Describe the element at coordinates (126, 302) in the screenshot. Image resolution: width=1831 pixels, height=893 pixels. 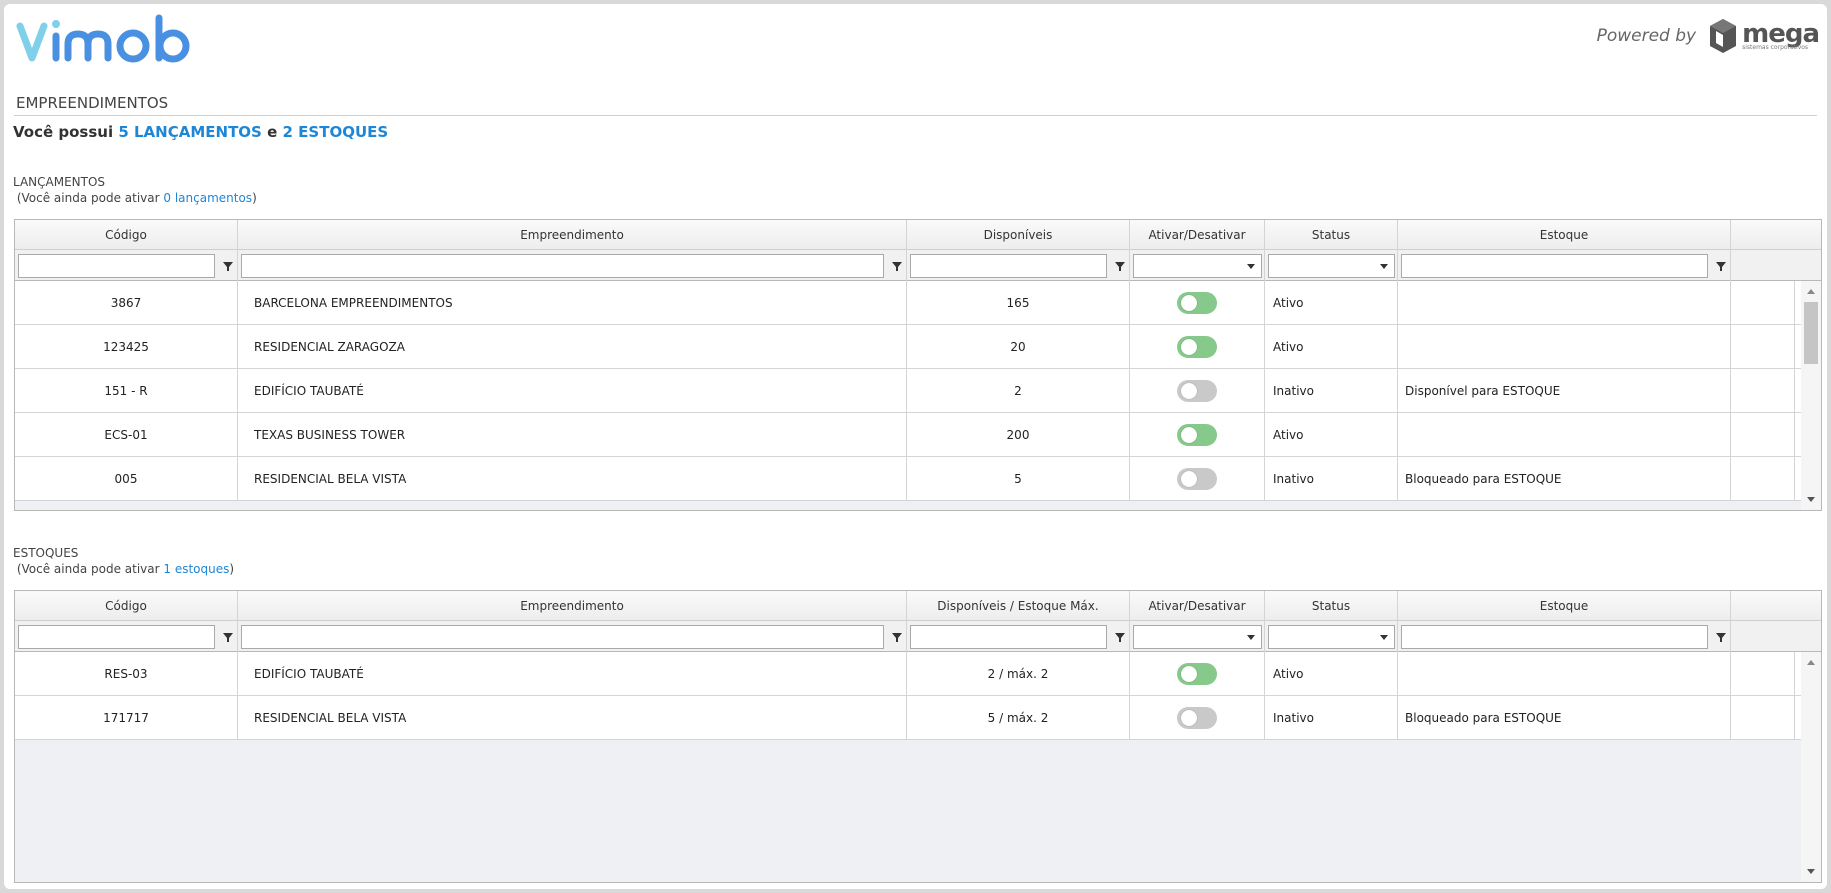
I see `cell-codigo: 3867` at that location.